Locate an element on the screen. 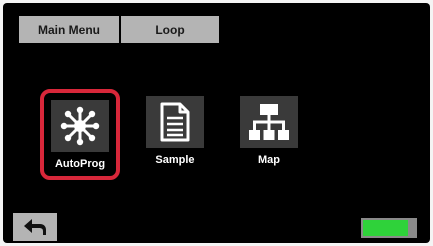 Image resolution: width=433 pixels, height=246 pixels. asterisk-network-icon is located at coordinates (80, 126).